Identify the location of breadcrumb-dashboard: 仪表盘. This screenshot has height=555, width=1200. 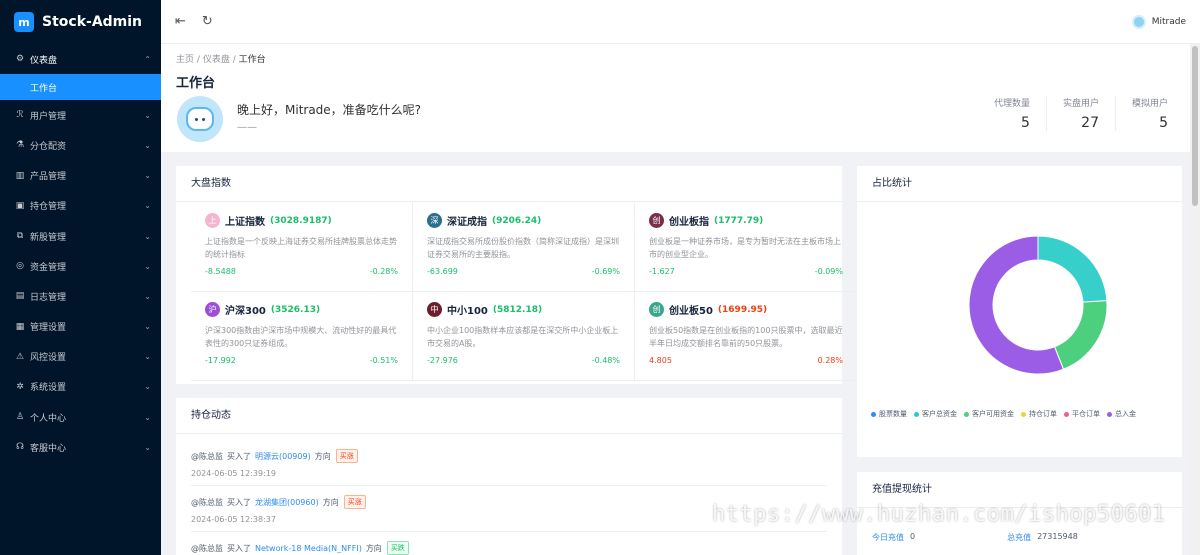
(216, 60).